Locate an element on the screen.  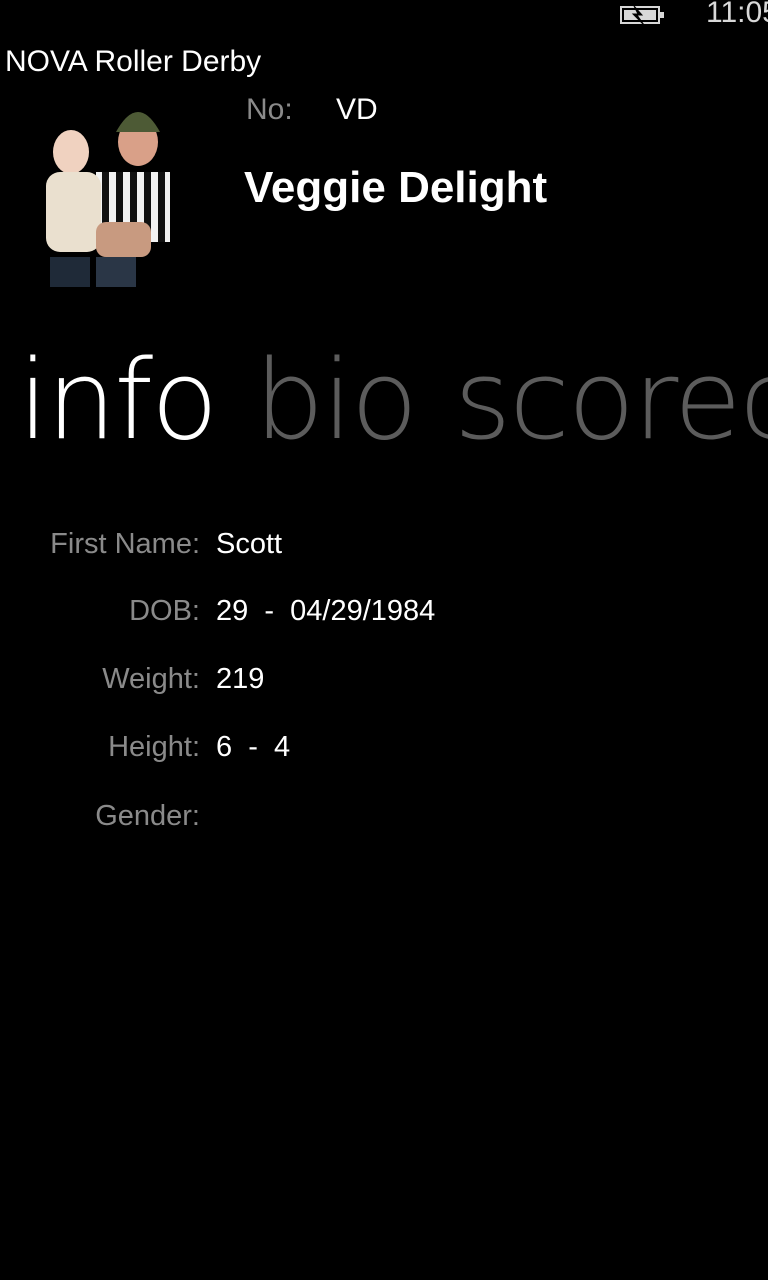
info-row-height: Height: 6 - 4 is located at coordinates (384, 753).